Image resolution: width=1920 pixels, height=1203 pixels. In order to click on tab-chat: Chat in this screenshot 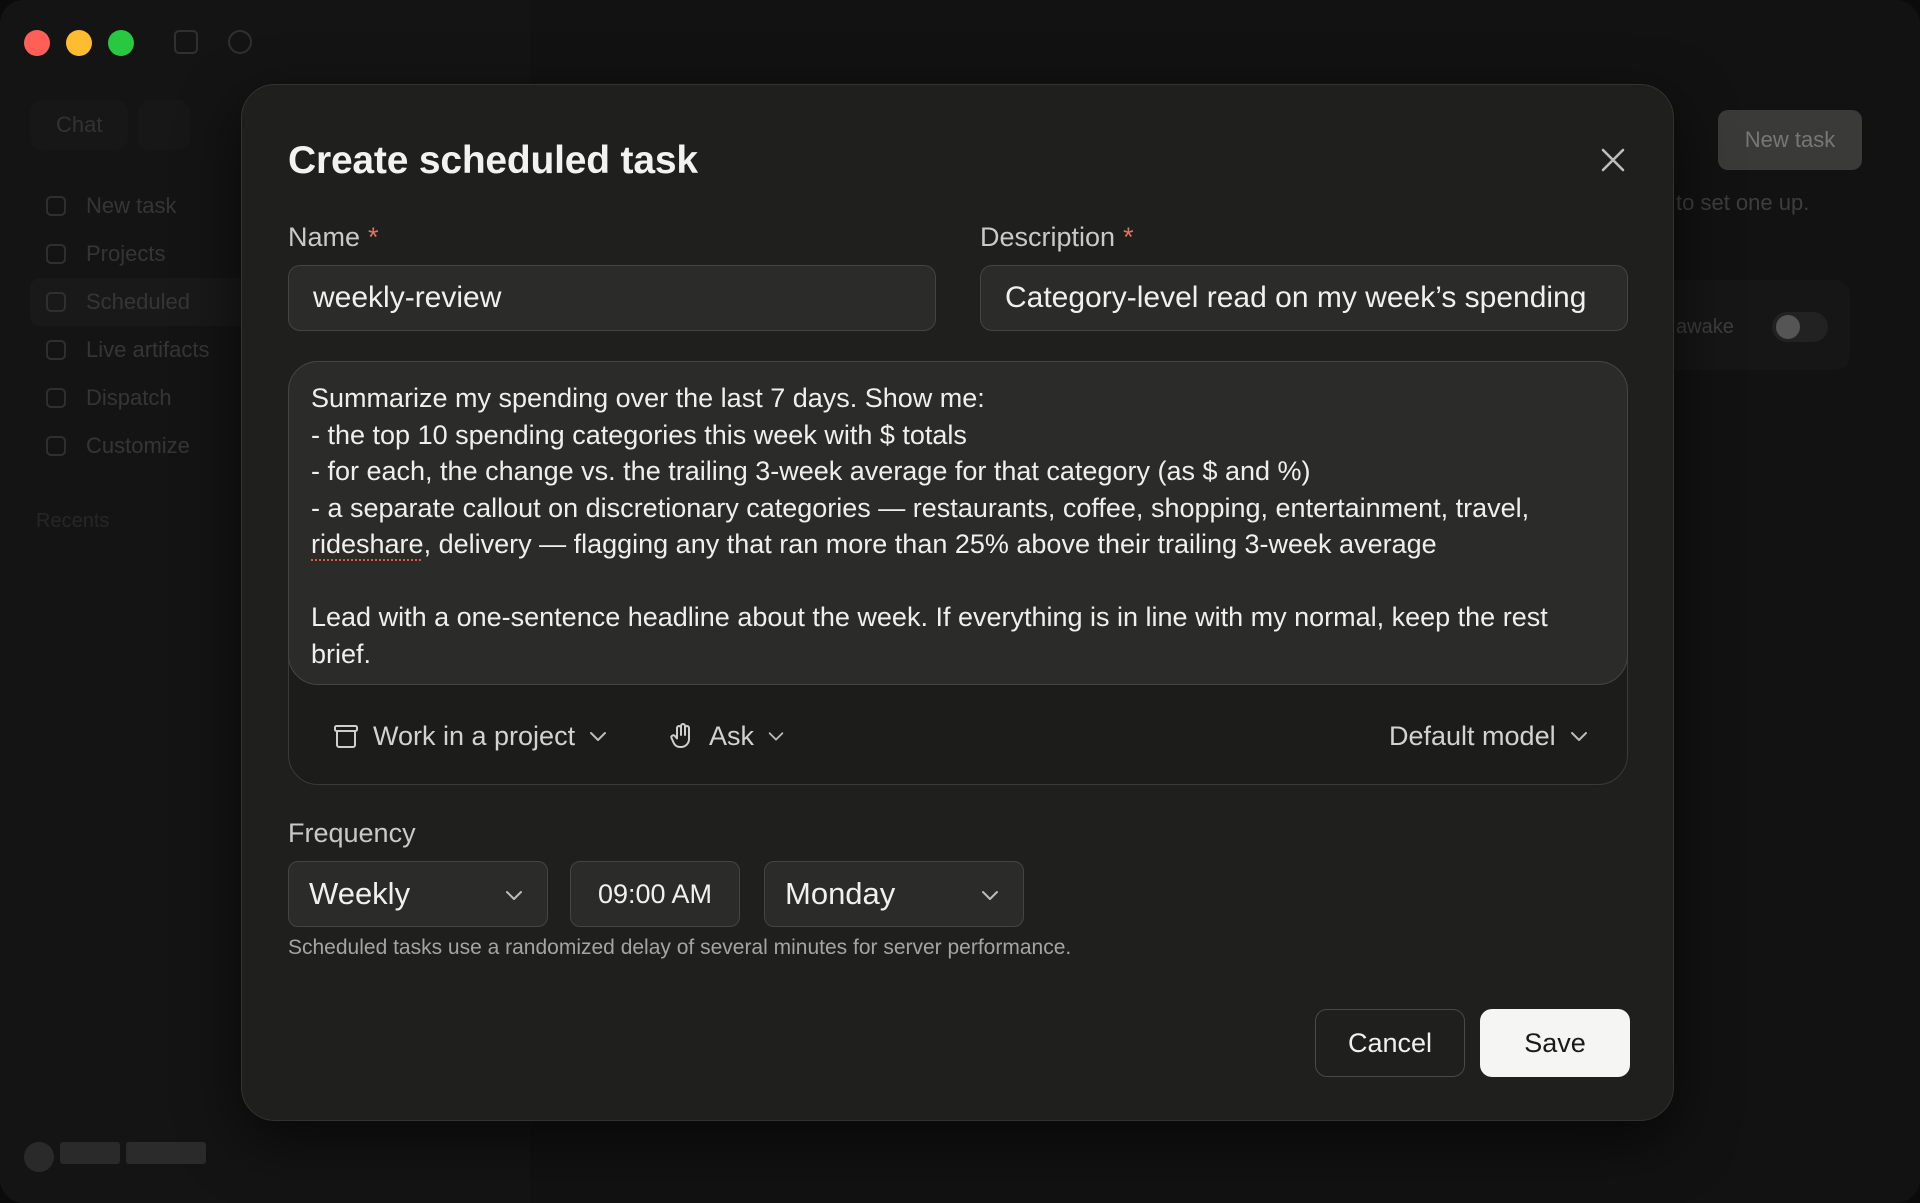, I will do `click(79, 125)`.